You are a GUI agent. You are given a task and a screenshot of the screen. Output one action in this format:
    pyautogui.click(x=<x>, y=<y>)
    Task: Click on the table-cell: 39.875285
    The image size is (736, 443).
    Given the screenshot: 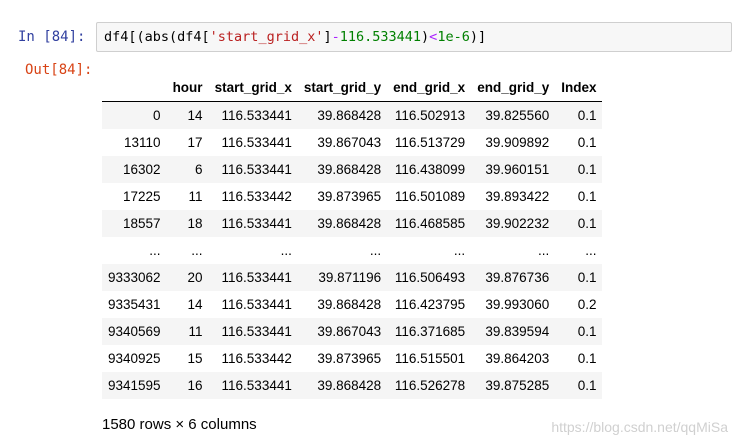 What is the action you would take?
    pyautogui.click(x=517, y=385)
    